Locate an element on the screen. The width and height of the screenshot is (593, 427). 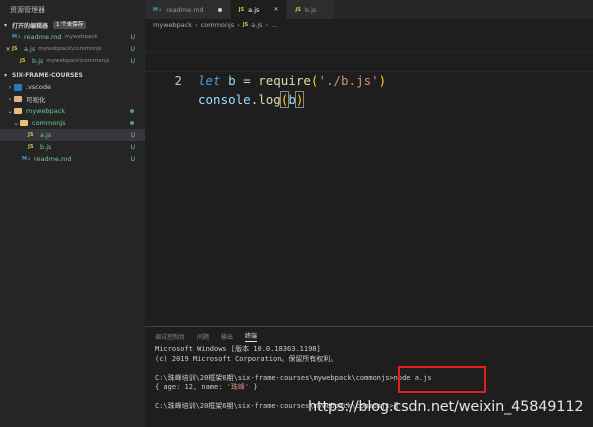
open-editor-readme: M↓ readme.md mywebpack U is located at coordinates (72, 37).